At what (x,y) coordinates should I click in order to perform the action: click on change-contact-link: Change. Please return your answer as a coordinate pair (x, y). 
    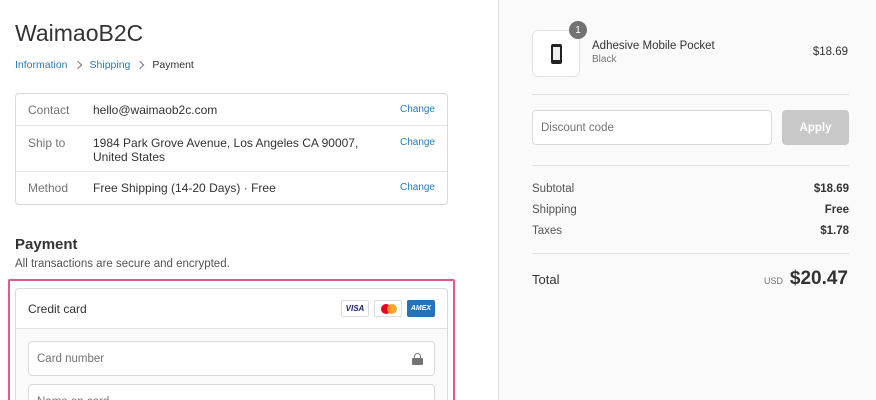
    Looking at the image, I should click on (417, 109).